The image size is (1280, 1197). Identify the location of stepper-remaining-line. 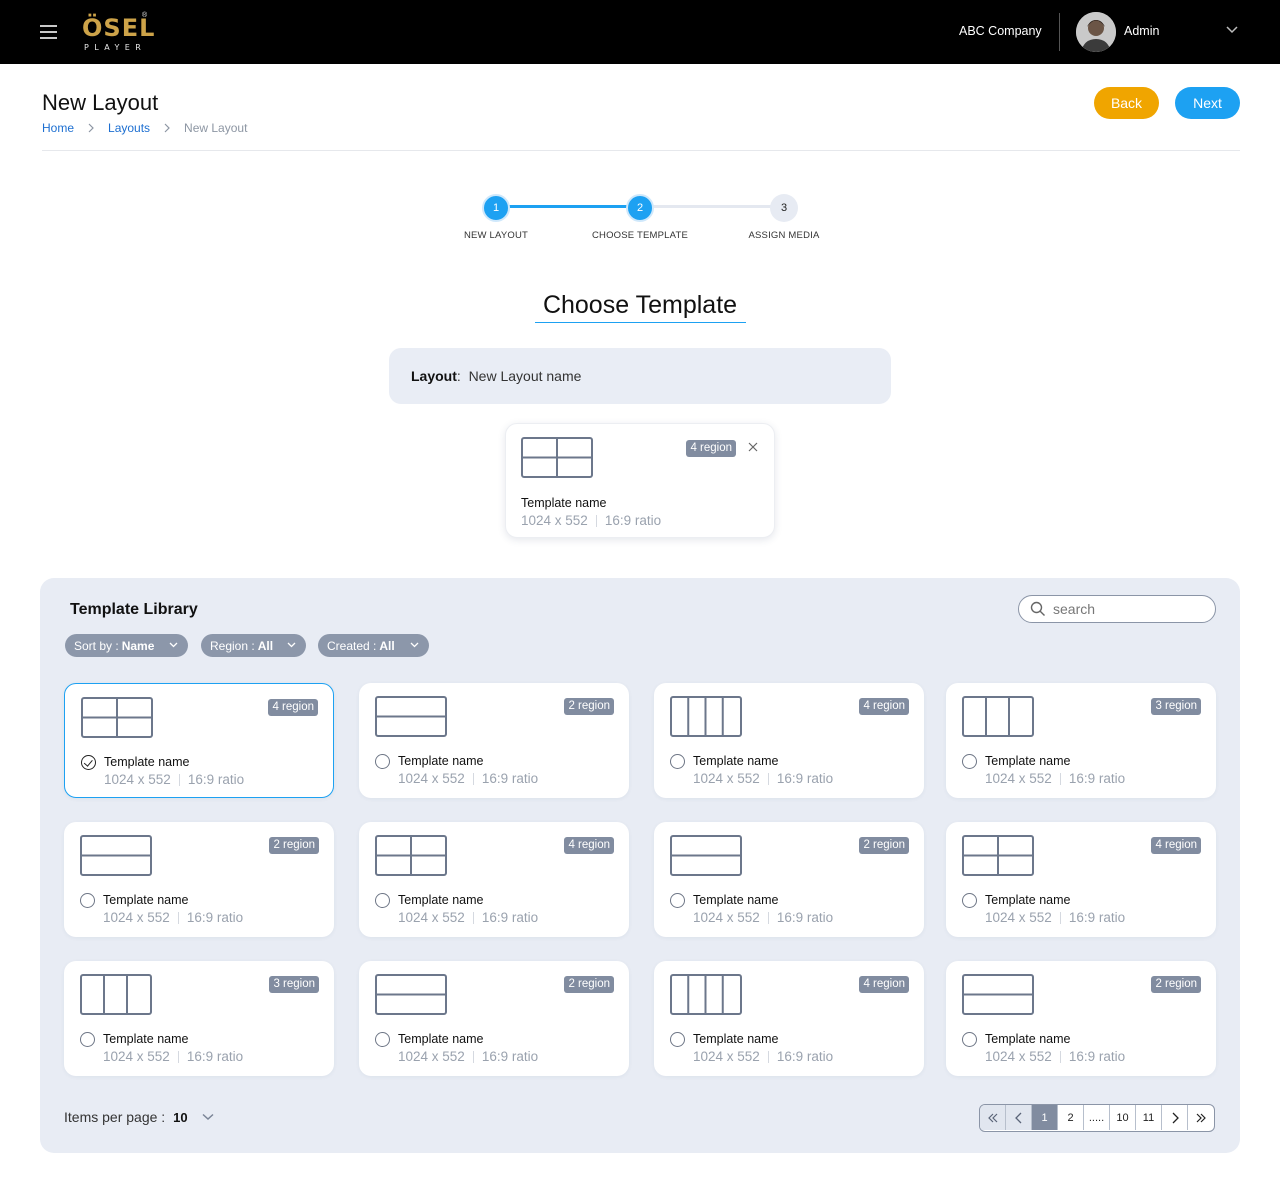
(712, 206).